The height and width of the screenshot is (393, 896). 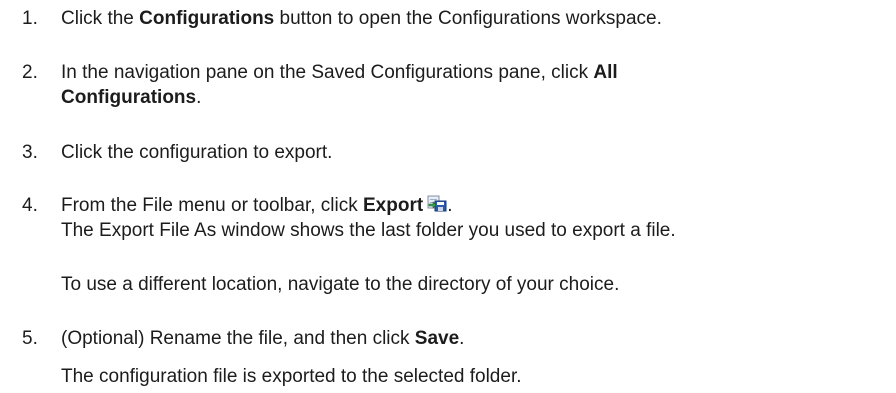 I want to click on step-text: Click the configuration to export., so click(x=197, y=152).